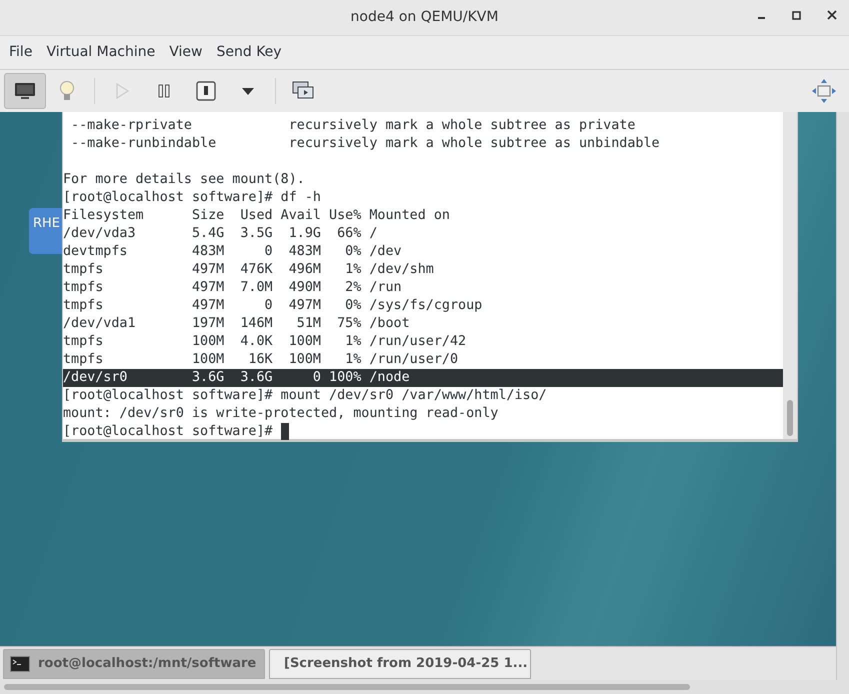  What do you see at coordinates (796, 15) in the screenshot?
I see `maximize-icon` at bounding box center [796, 15].